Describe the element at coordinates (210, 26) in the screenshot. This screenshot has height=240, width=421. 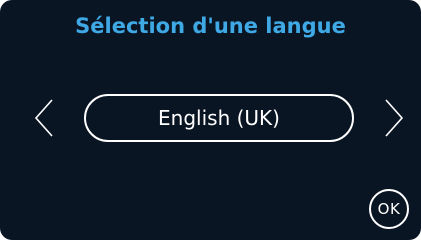
I see `page-title: Sélection d'une langue` at that location.